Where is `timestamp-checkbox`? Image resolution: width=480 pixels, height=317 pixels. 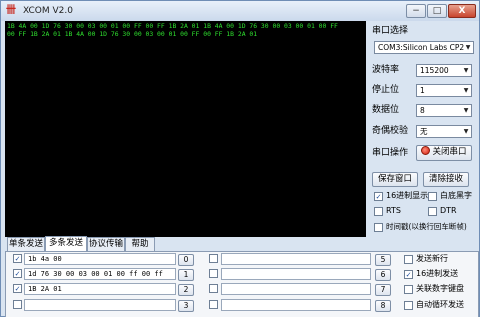 timestamp-checkbox is located at coordinates (378, 227).